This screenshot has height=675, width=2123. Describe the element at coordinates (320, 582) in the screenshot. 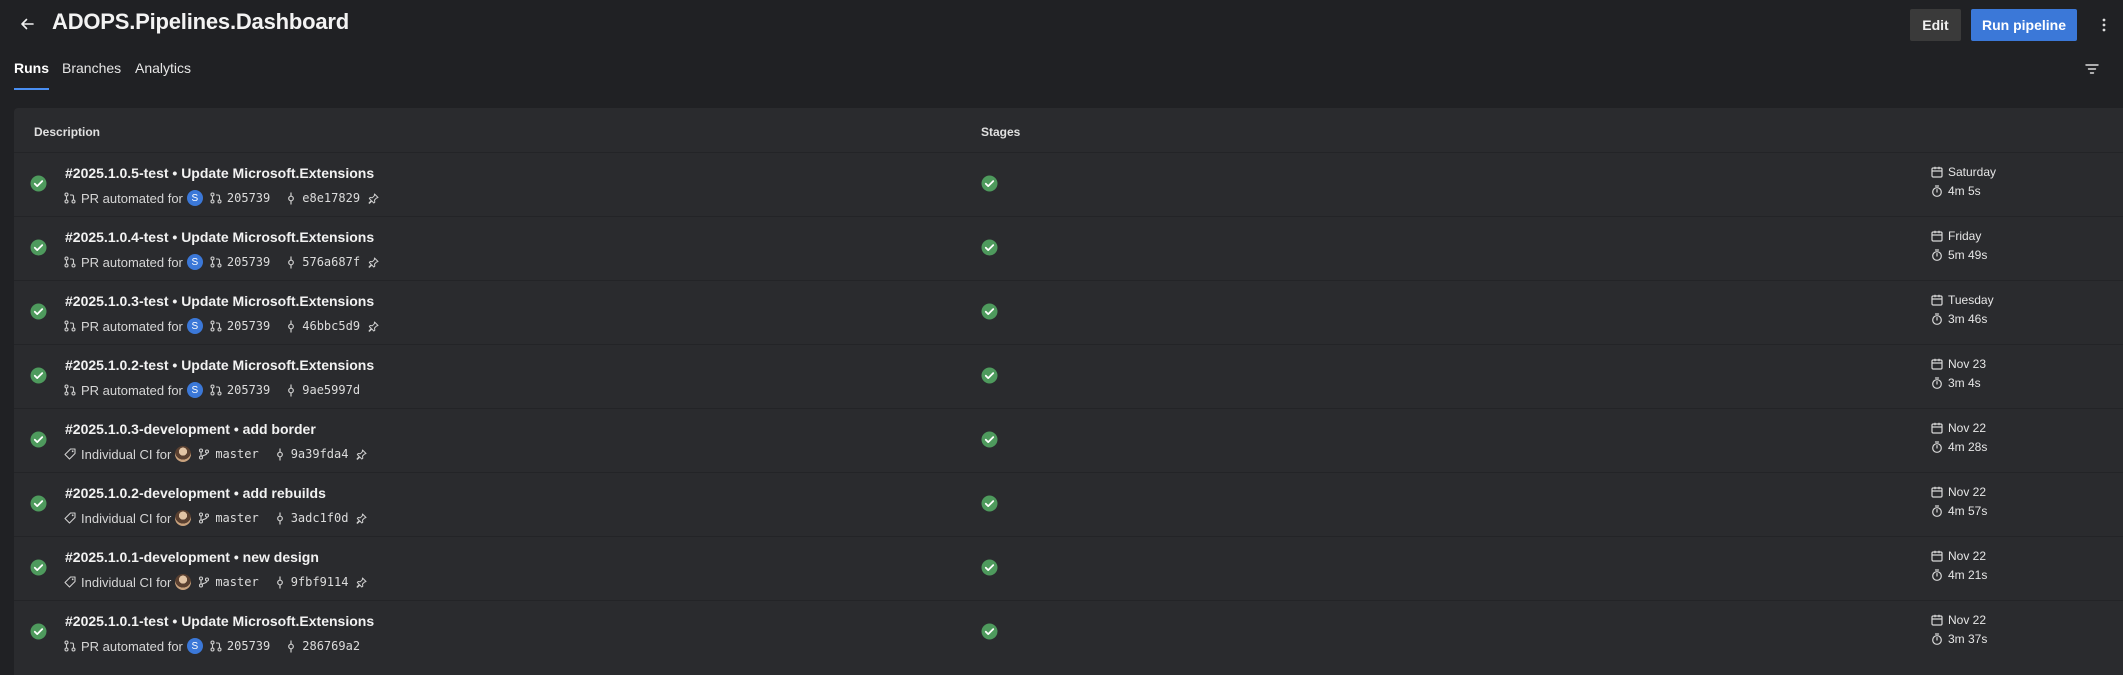

I see `run-commit: 9fbf9114` at that location.